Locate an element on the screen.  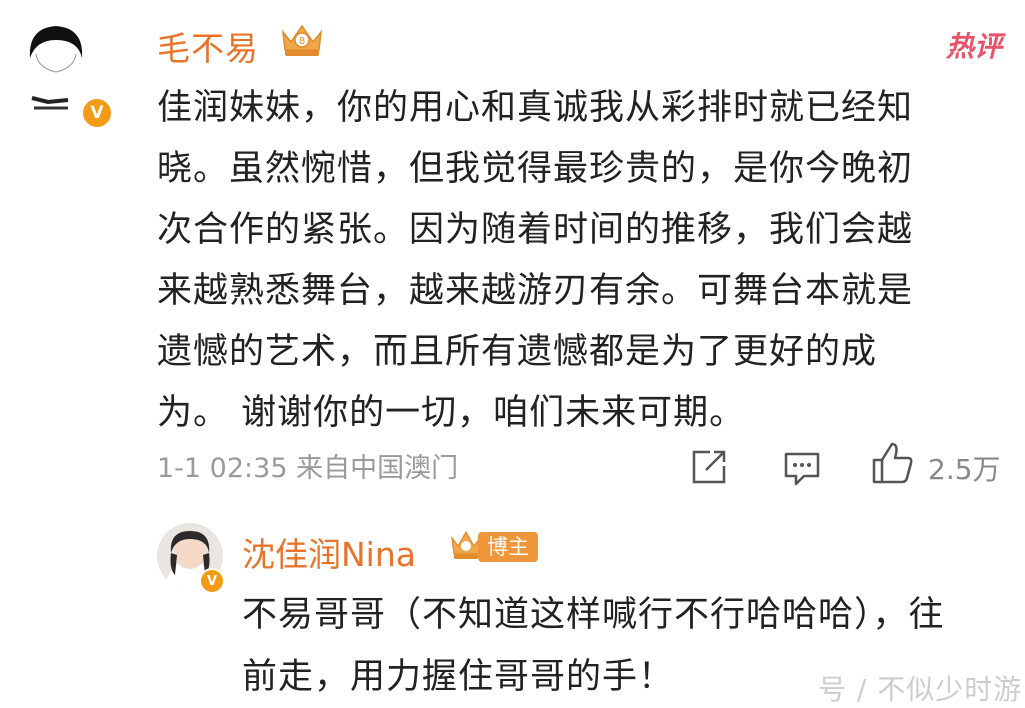
timestamp: 1-1 02:35 is located at coordinates (222, 468).